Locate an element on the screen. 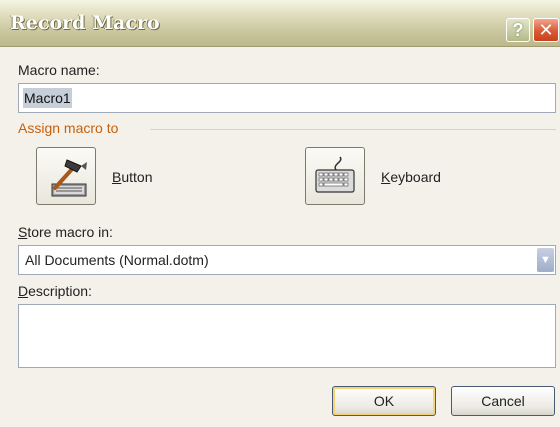 This screenshot has height=427, width=560. assign-to-keyboard is located at coordinates (335, 176).